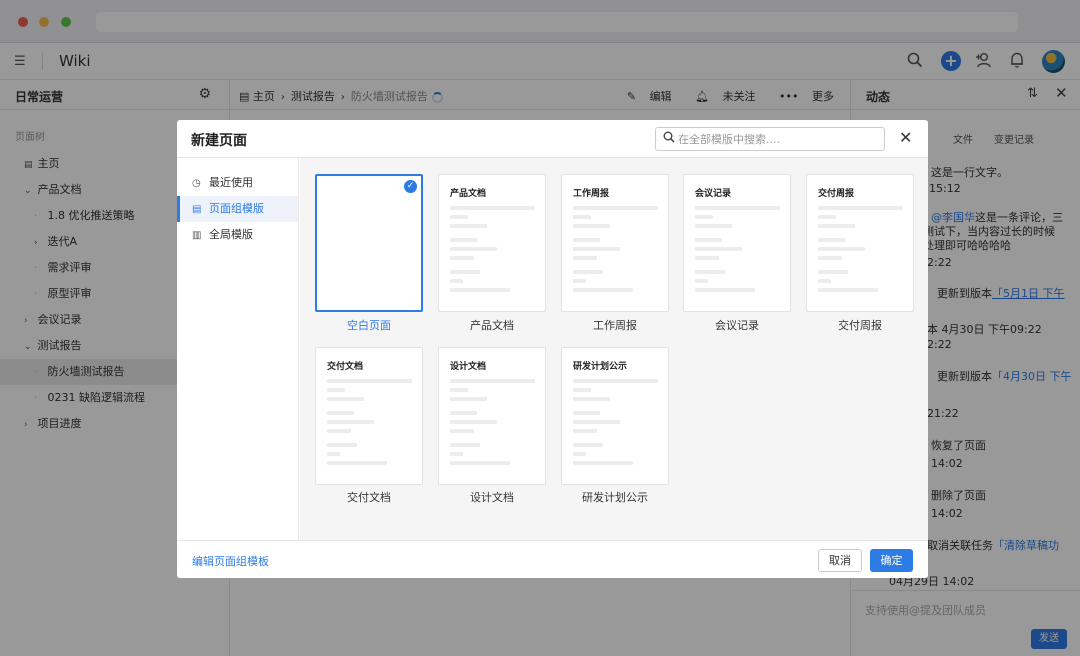 This screenshot has height=656, width=1080. Describe the element at coordinates (468, 194) in the screenshot. I see `card-title: 产品文档` at that location.